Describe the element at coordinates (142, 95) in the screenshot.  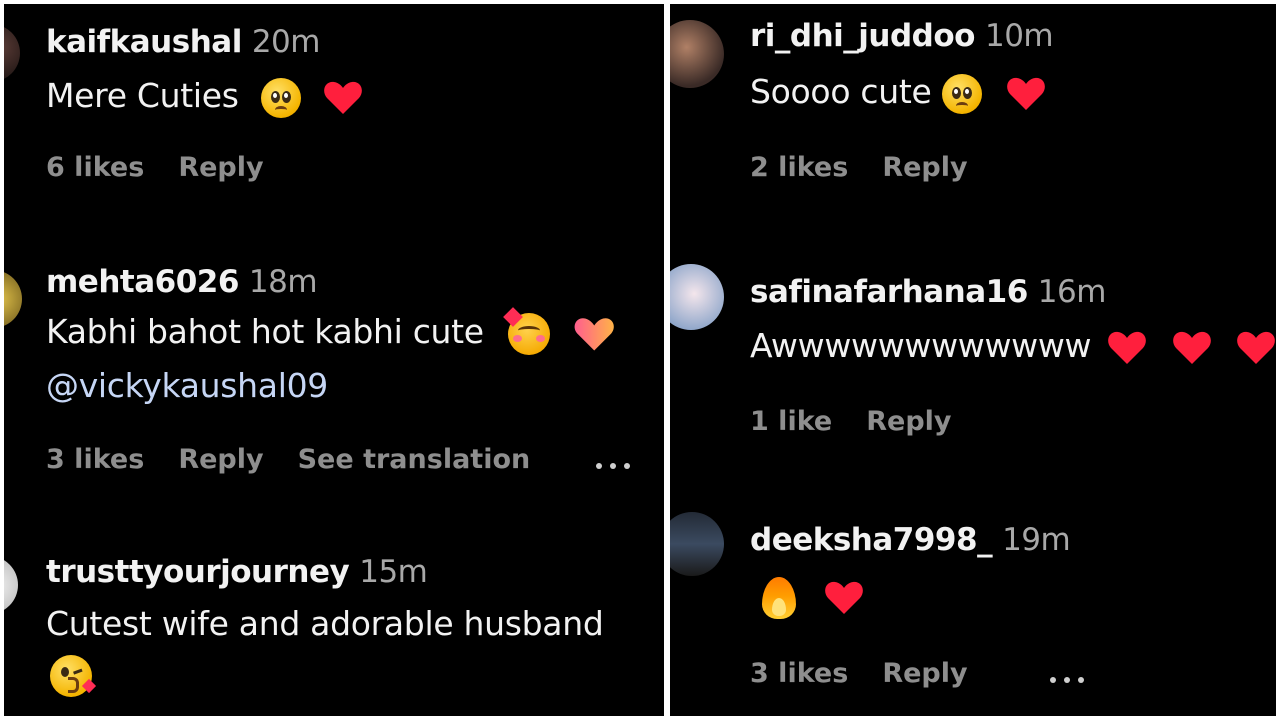
I see `comment-text-content: Mere Cuties` at that location.